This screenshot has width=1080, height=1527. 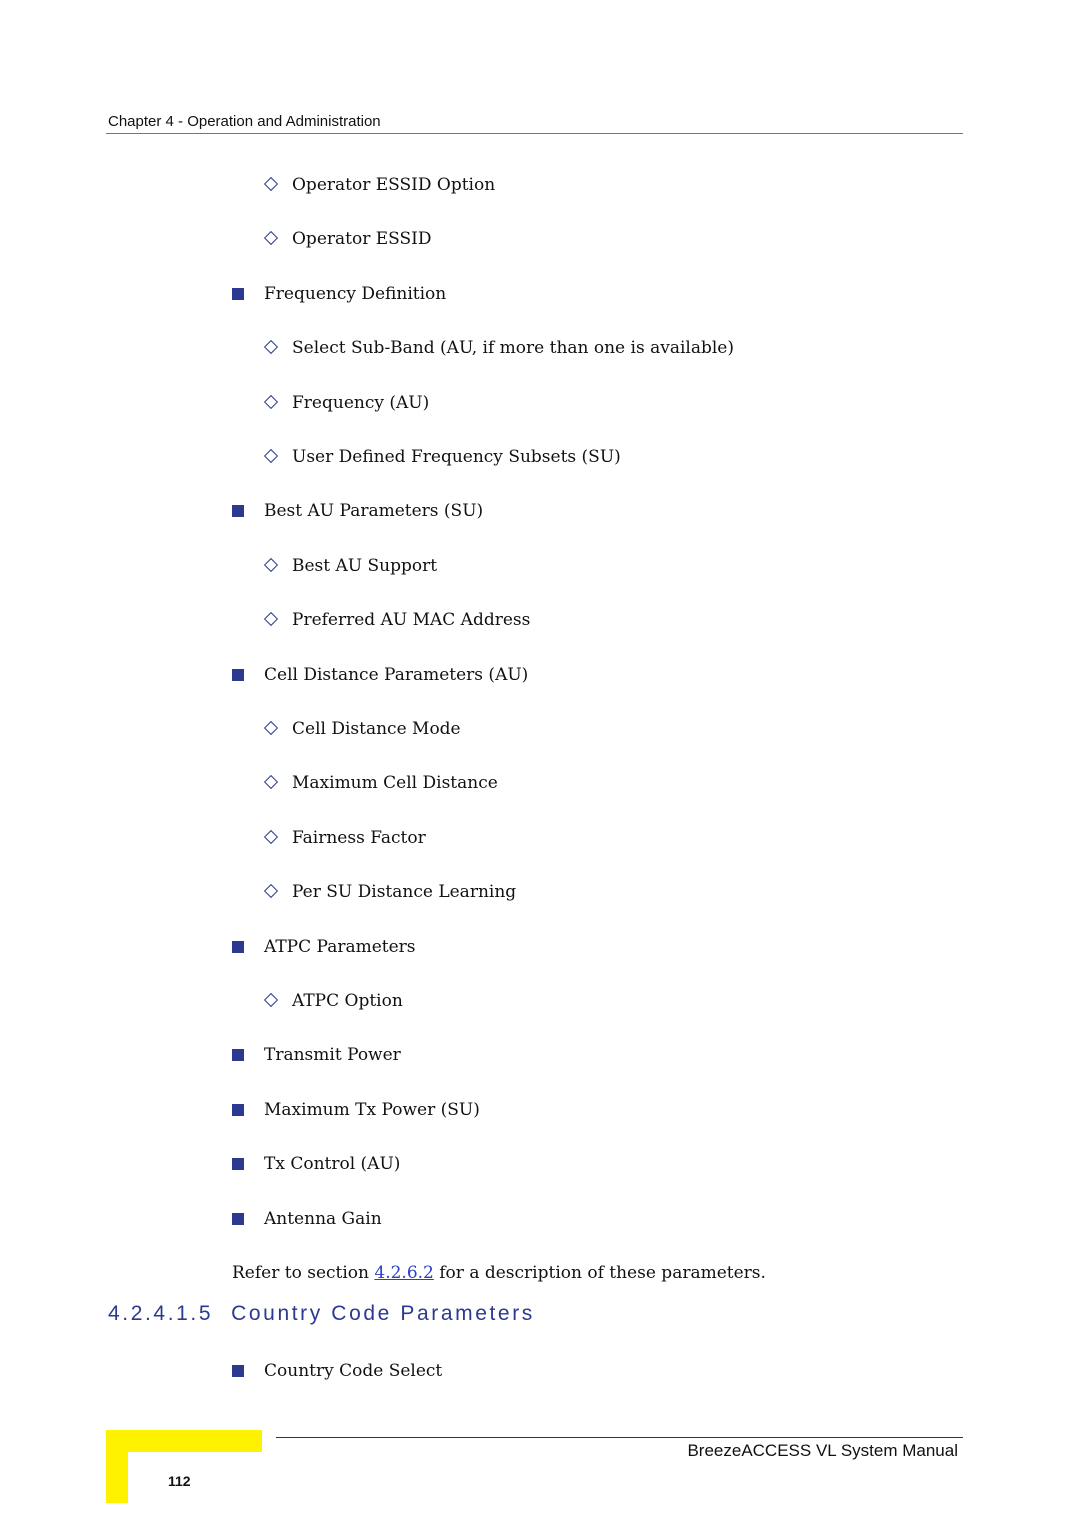 I want to click on item-text: Maximum Tx Power (SU), so click(x=372, y=1109).